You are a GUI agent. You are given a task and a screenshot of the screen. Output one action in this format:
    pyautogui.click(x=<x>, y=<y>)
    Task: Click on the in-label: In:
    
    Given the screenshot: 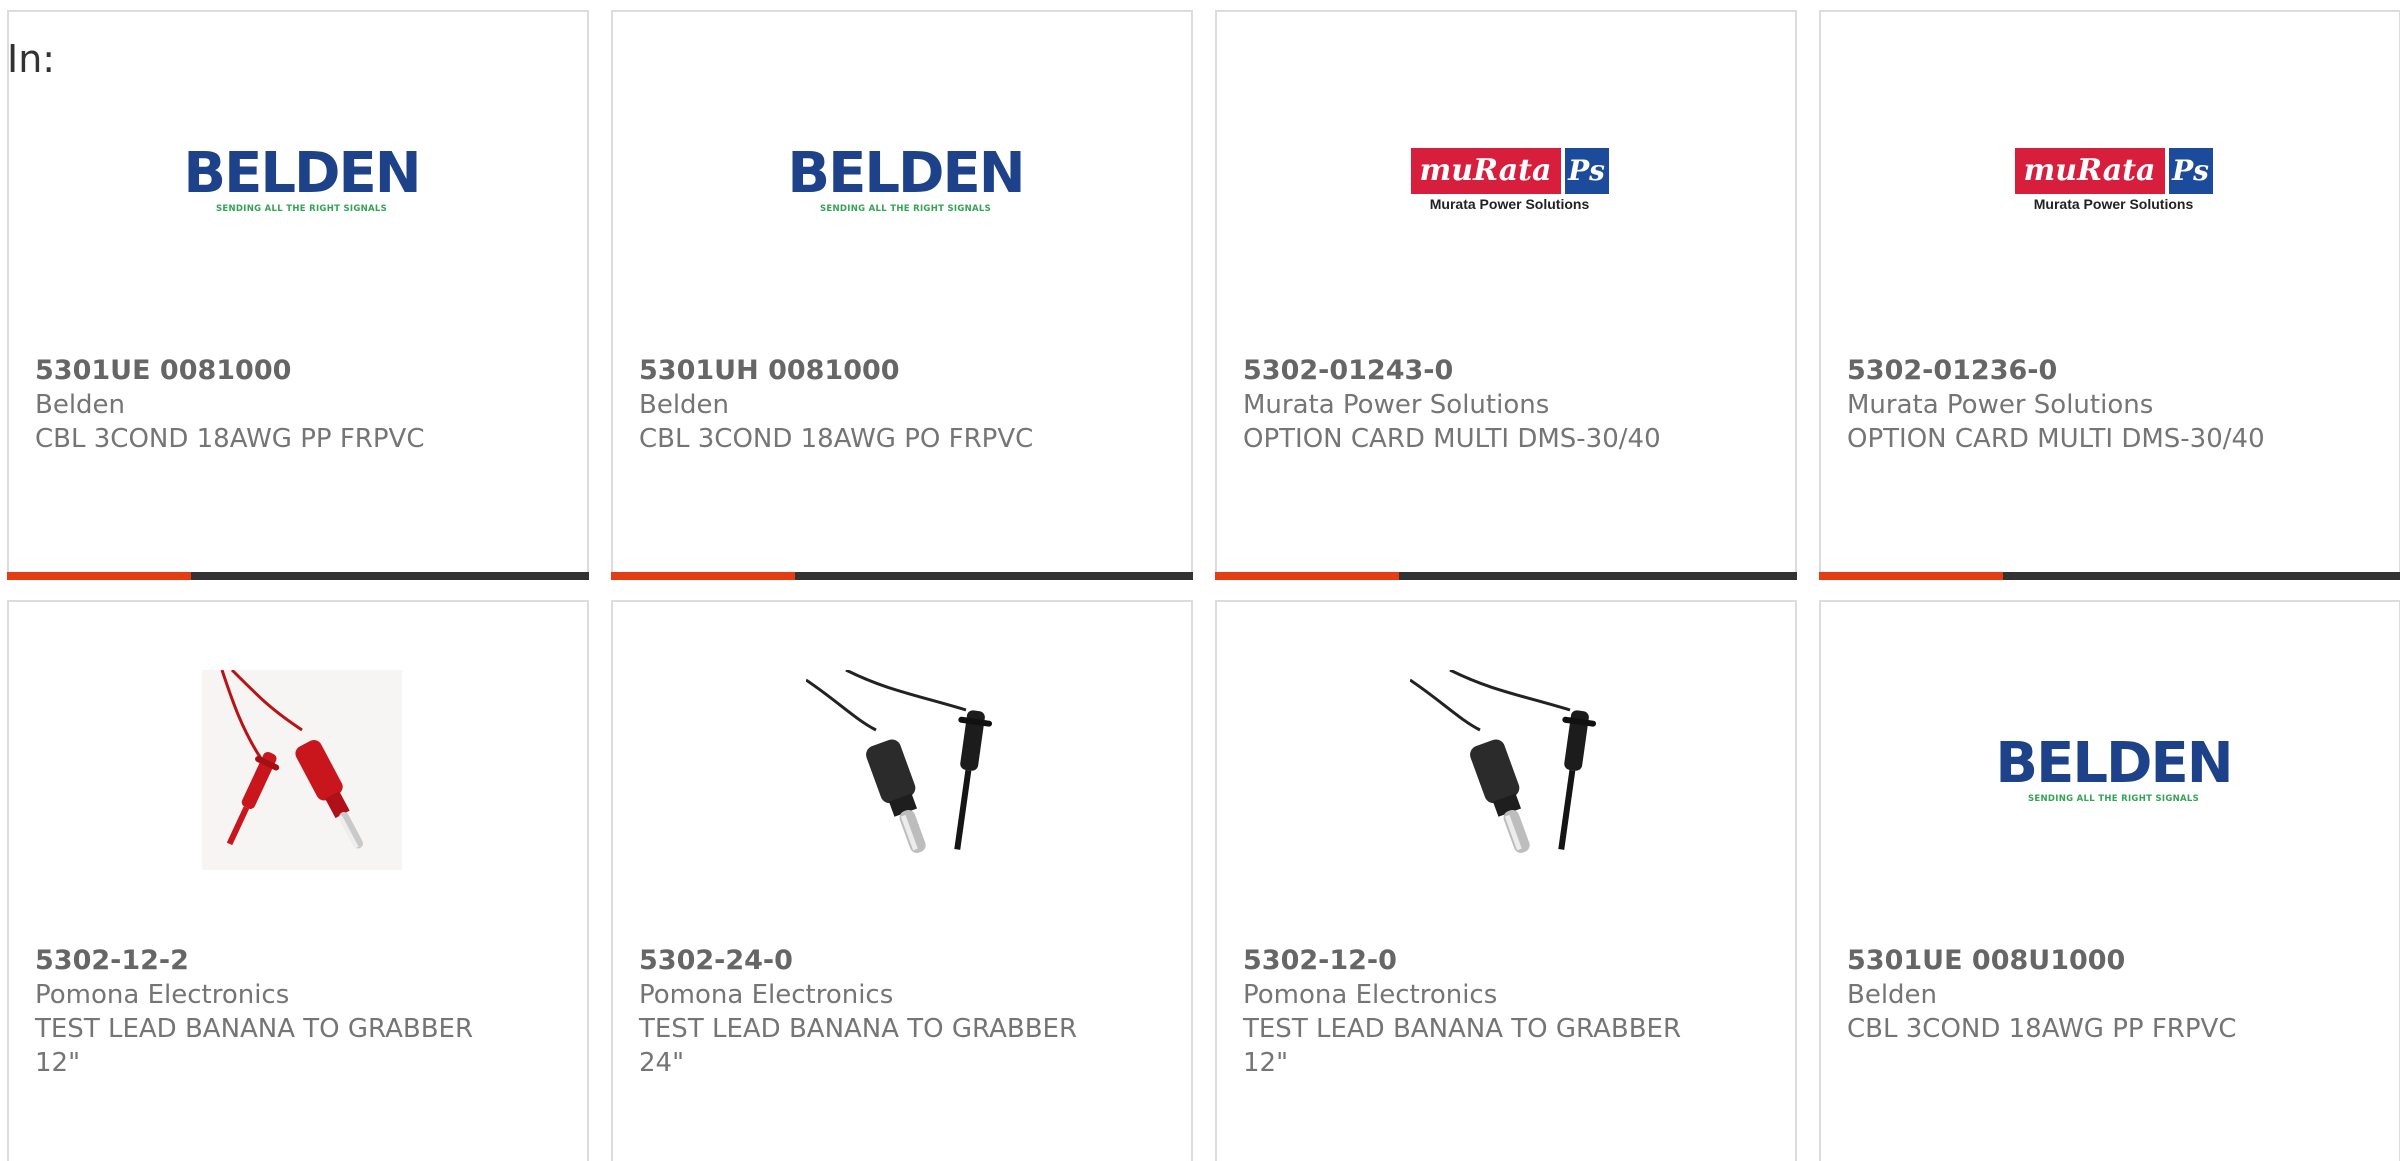 What is the action you would take?
    pyautogui.click(x=31, y=59)
    